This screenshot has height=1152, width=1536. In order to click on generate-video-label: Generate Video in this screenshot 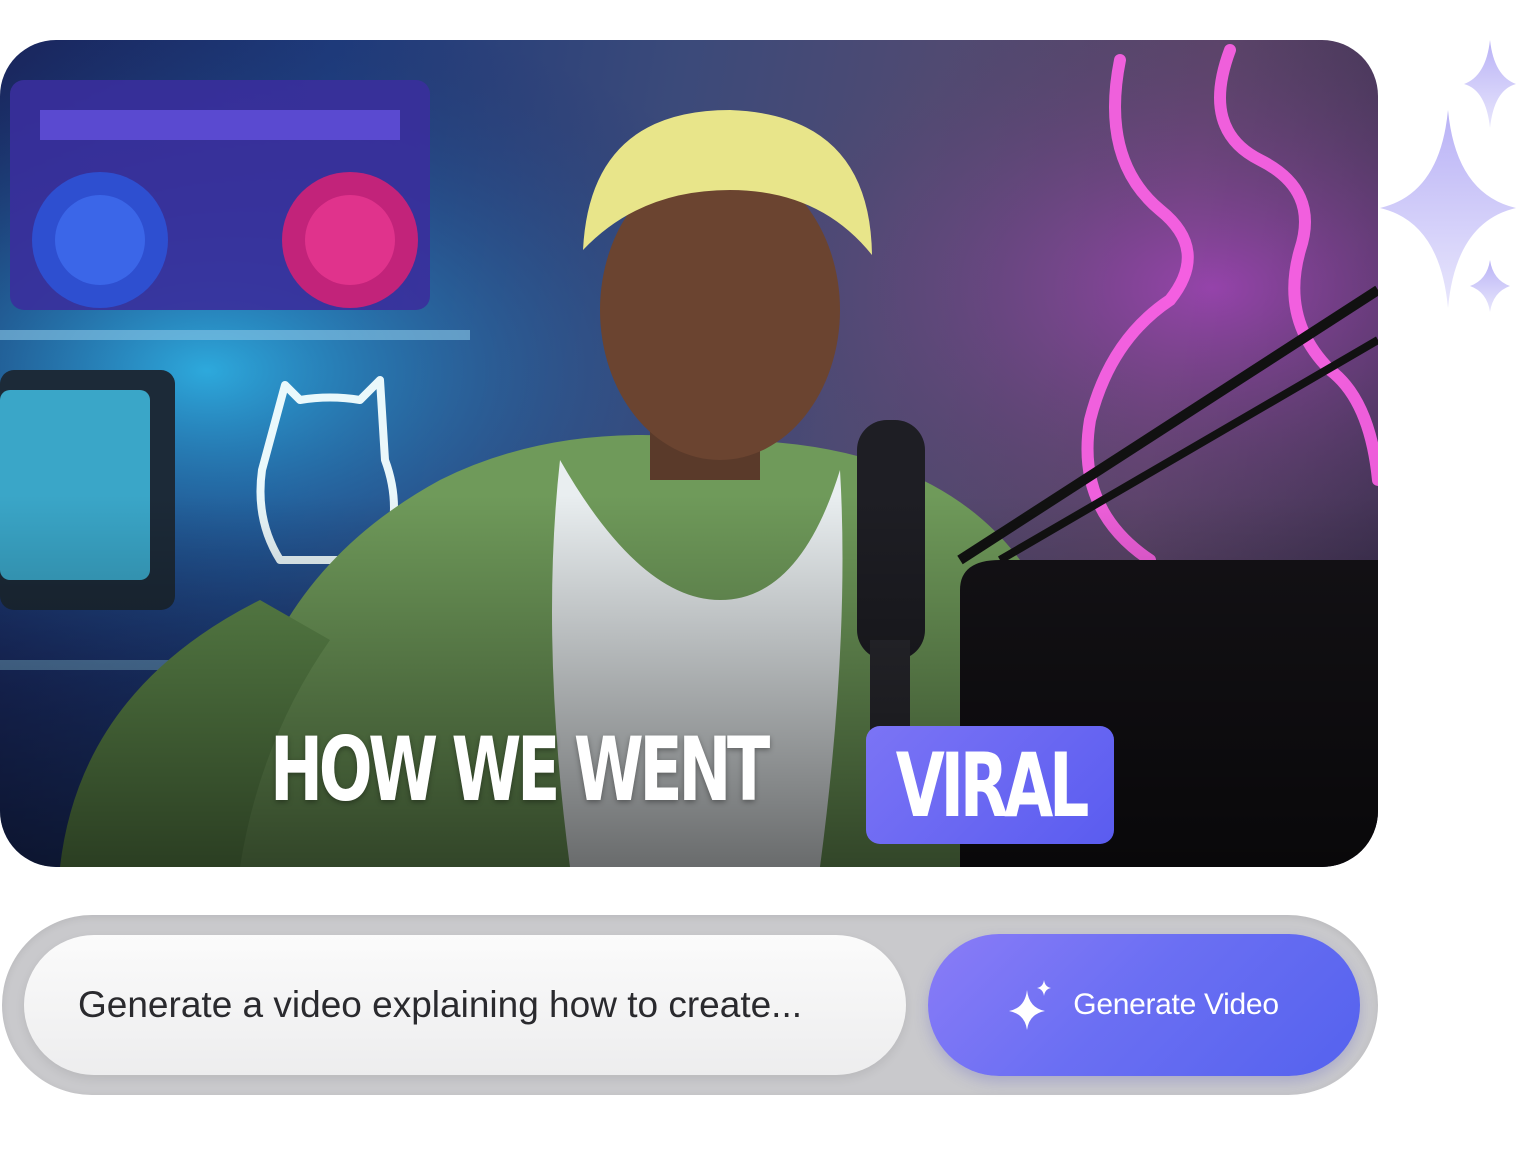, I will do `click(1176, 1004)`.